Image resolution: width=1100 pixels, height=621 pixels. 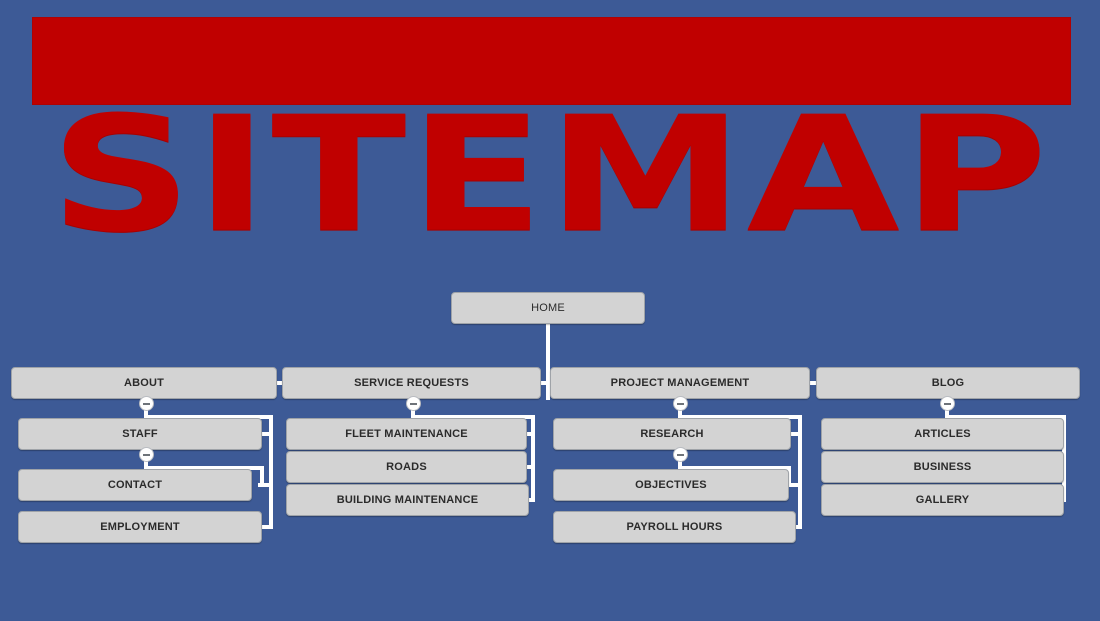 I want to click on node-label: PAYROLL HOURS, so click(x=674, y=527).